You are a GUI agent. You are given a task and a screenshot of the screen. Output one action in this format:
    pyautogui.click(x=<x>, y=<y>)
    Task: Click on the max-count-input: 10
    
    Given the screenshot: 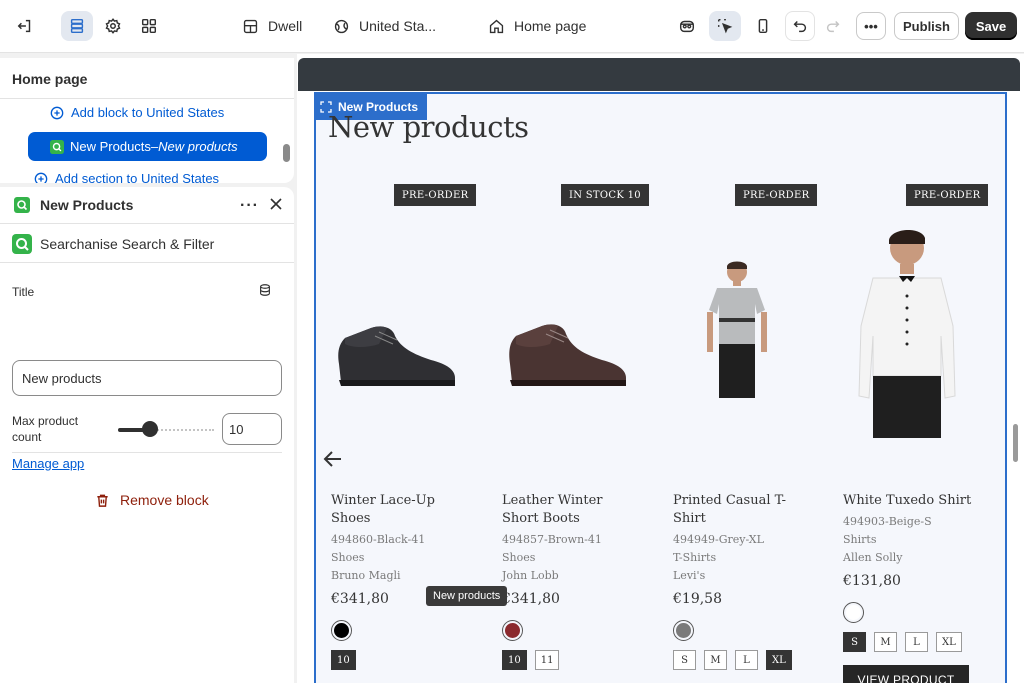 What is the action you would take?
    pyautogui.click(x=252, y=429)
    